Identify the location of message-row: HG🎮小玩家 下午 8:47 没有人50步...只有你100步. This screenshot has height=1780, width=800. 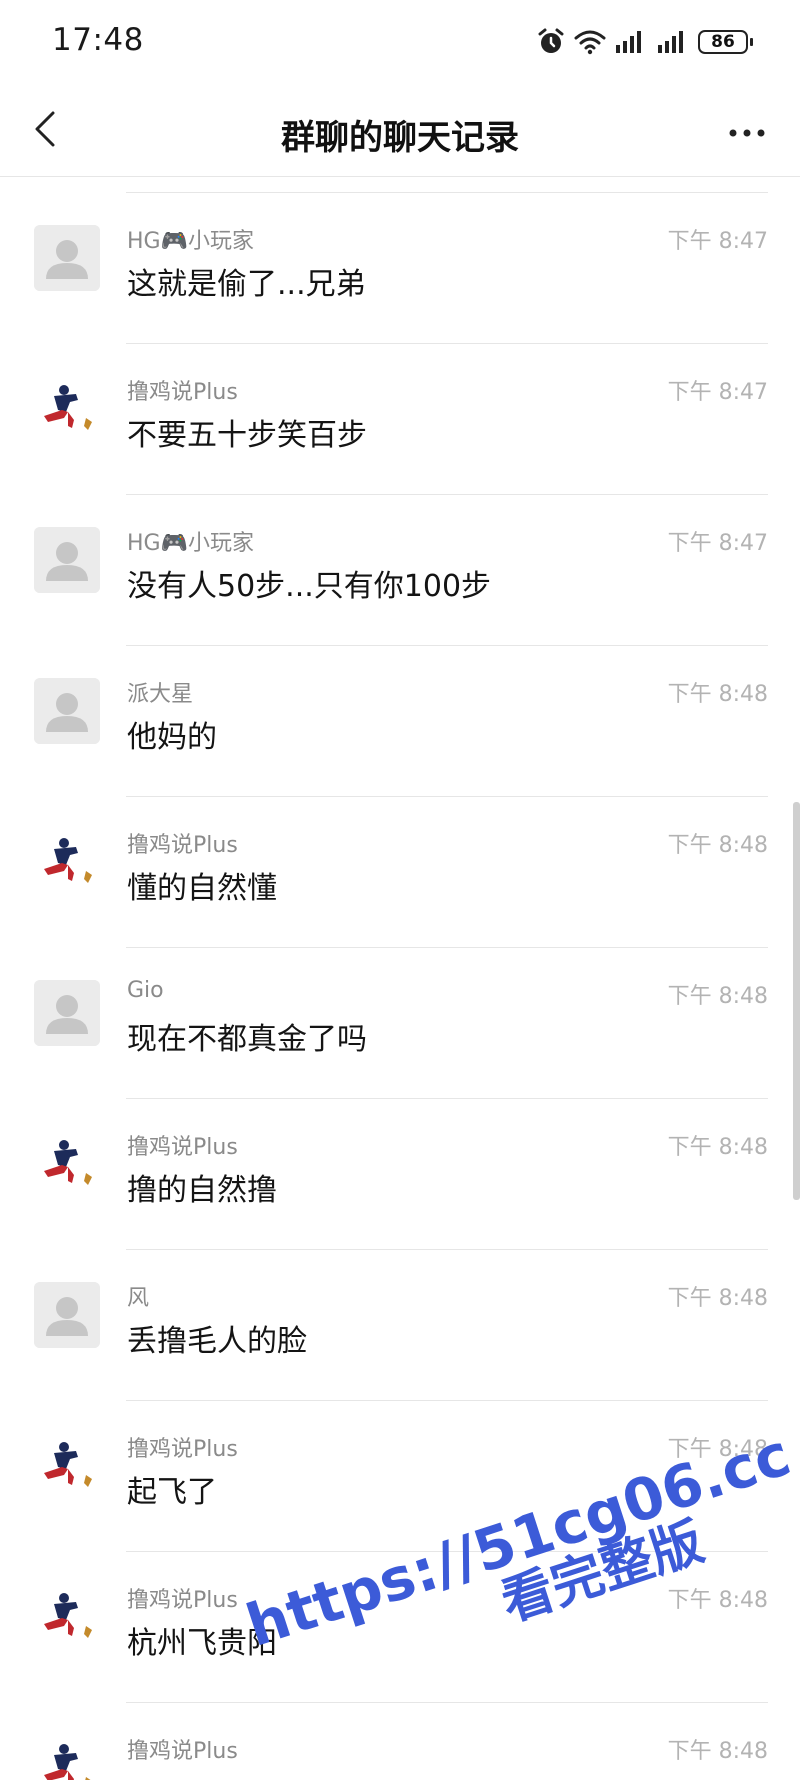
(400, 570).